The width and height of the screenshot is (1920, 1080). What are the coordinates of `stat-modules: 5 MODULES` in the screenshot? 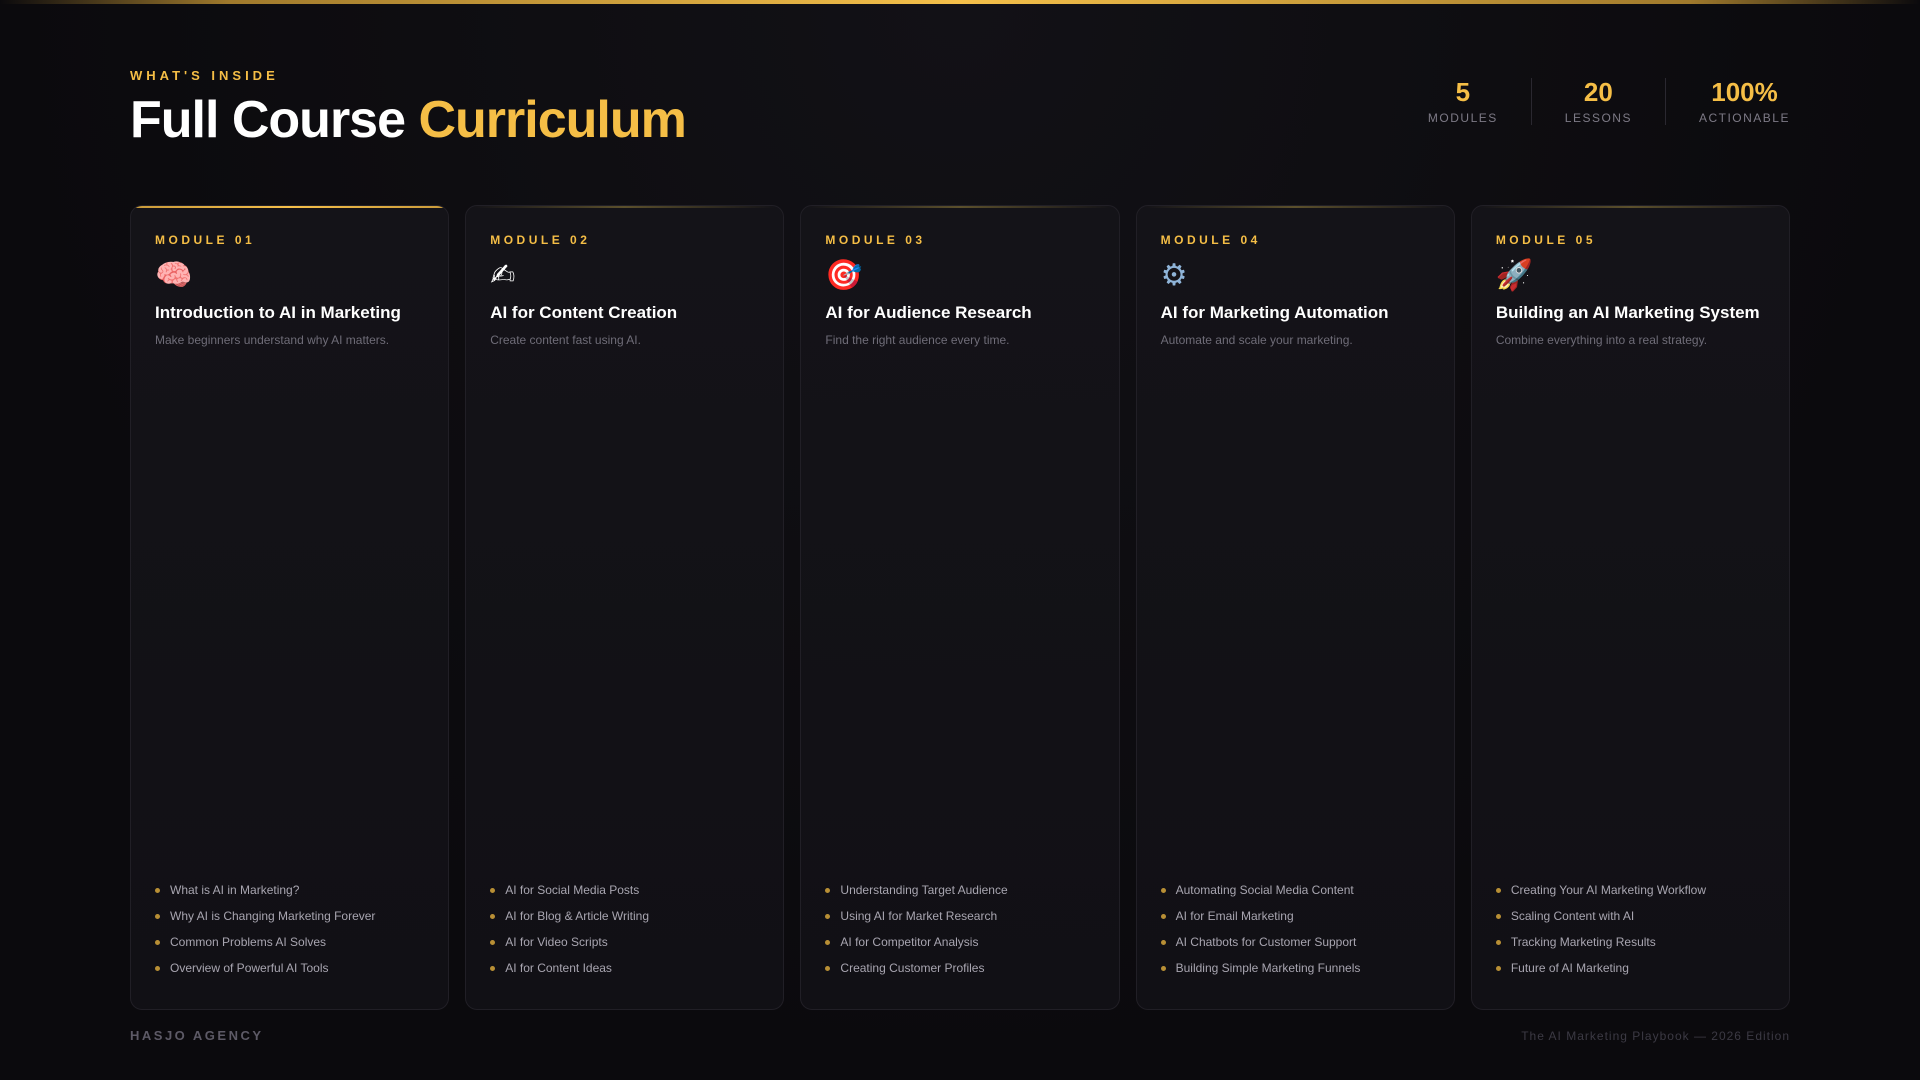 It's located at (1463, 101).